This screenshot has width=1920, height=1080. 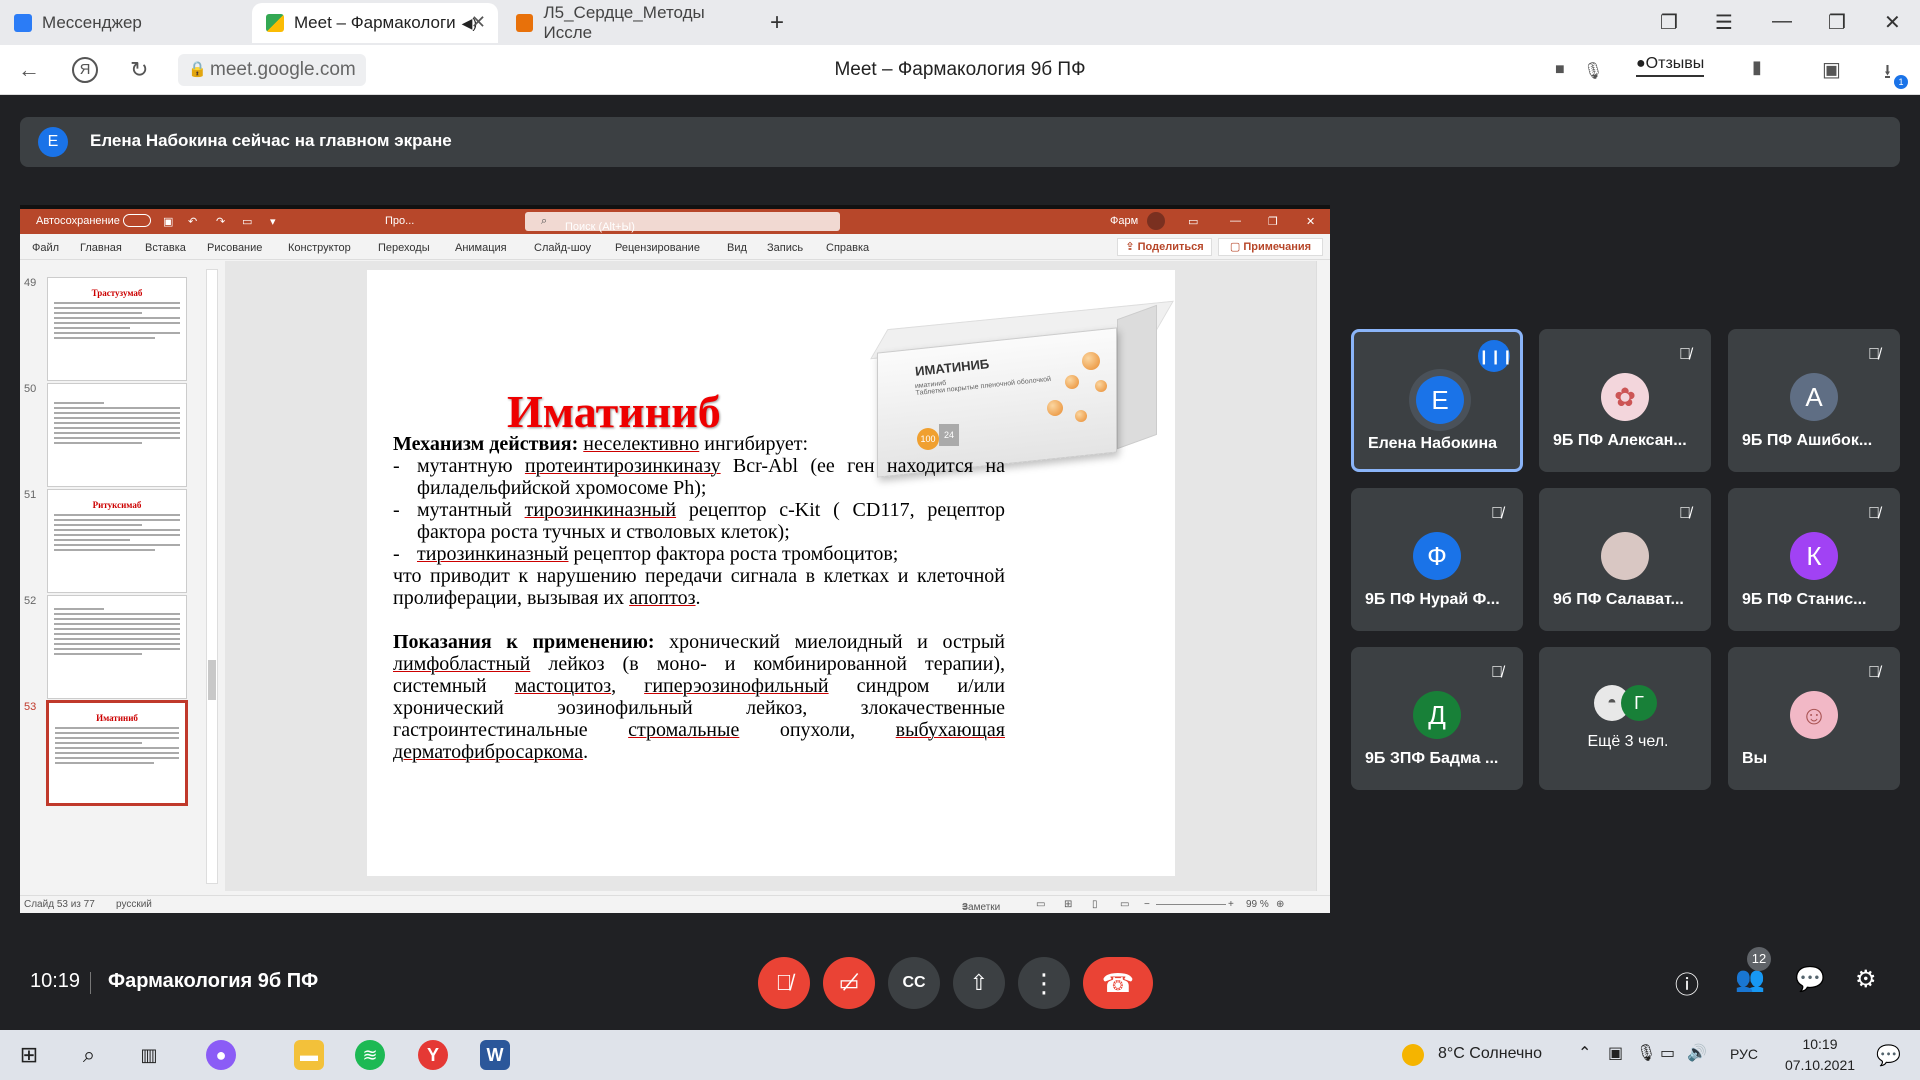 I want to click on save-icon: ▣, so click(x=168, y=221).